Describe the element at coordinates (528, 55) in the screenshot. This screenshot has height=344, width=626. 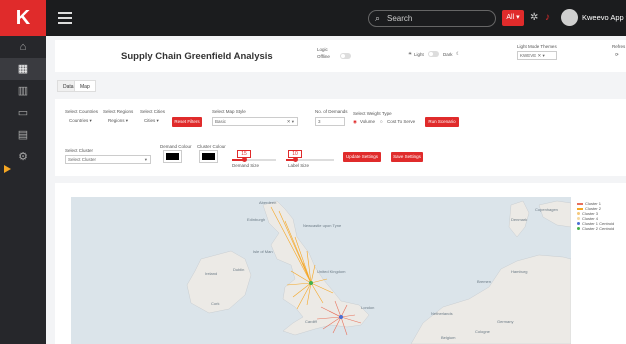
I see `theme-select-value: KWEVE` at that location.